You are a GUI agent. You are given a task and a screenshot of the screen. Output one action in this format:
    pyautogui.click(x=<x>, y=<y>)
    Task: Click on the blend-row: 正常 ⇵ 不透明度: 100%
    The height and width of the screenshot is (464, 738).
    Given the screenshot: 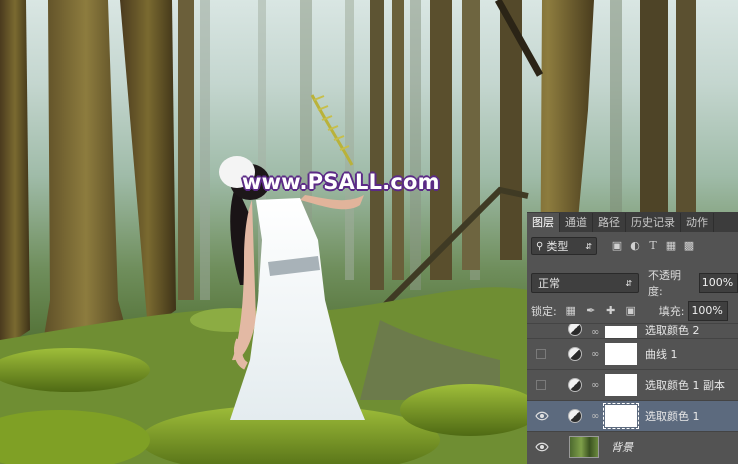 What is the action you would take?
    pyautogui.click(x=634, y=283)
    